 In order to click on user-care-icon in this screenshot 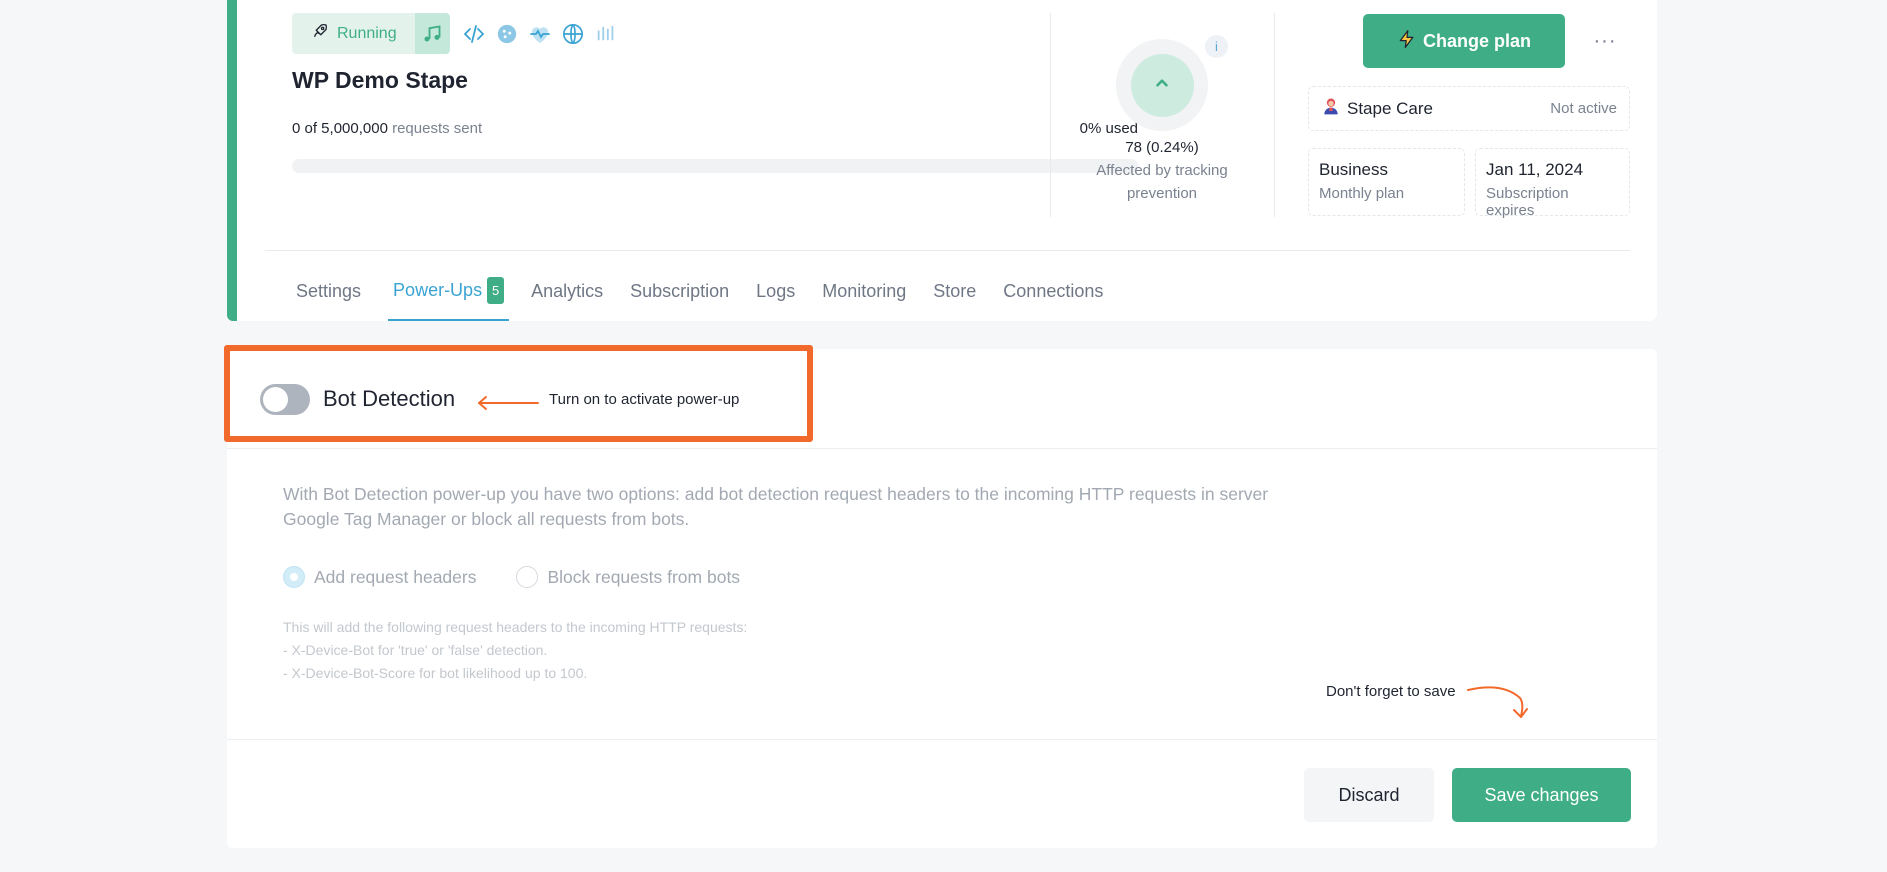, I will do `click(1331, 108)`.